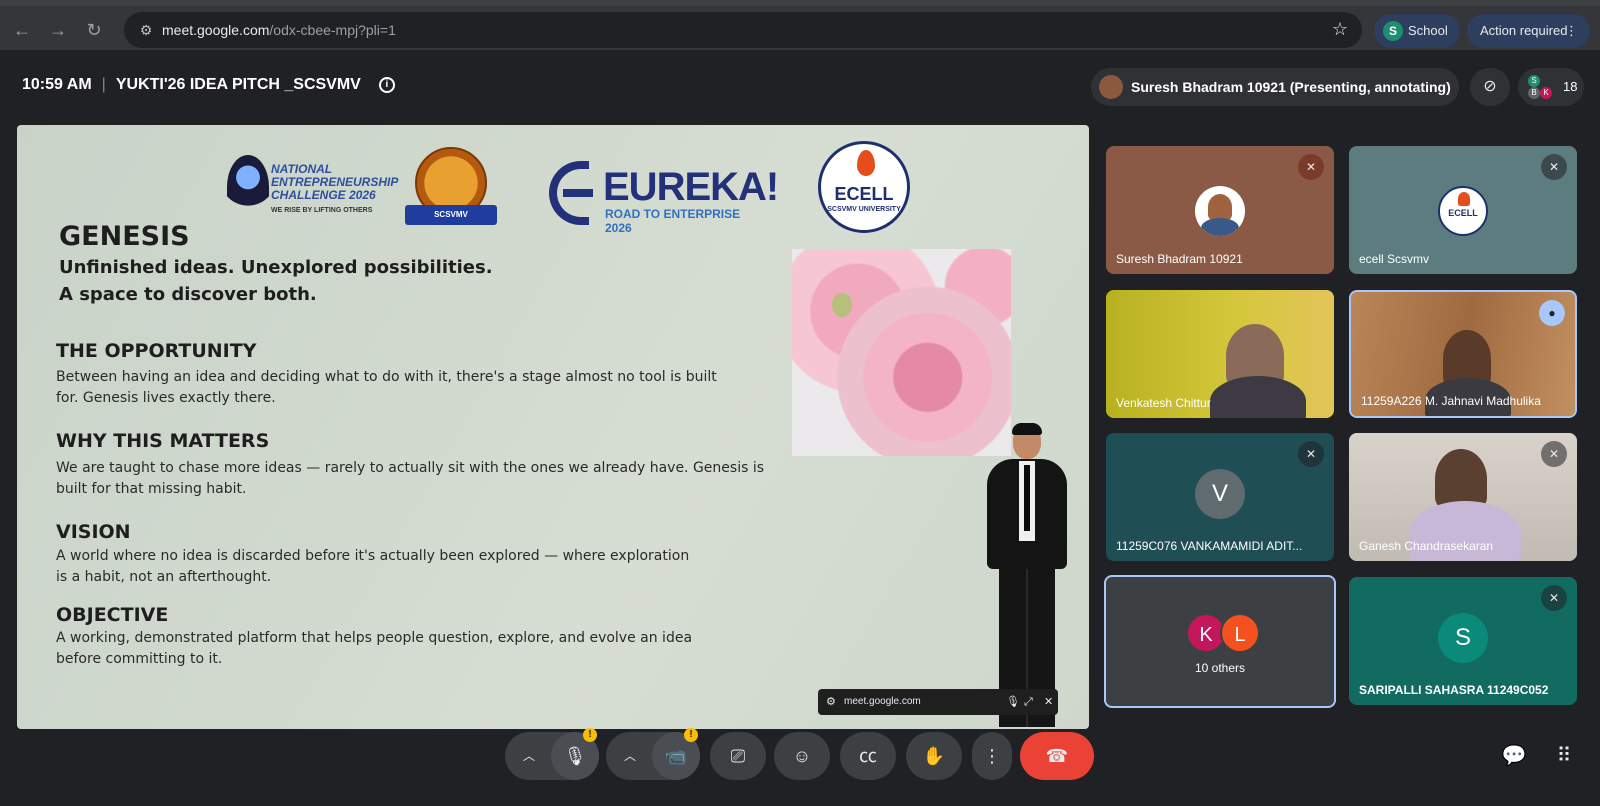 This screenshot has width=1600, height=806. What do you see at coordinates (139, 659) in the screenshot?
I see `section-text: before committing to it.` at bounding box center [139, 659].